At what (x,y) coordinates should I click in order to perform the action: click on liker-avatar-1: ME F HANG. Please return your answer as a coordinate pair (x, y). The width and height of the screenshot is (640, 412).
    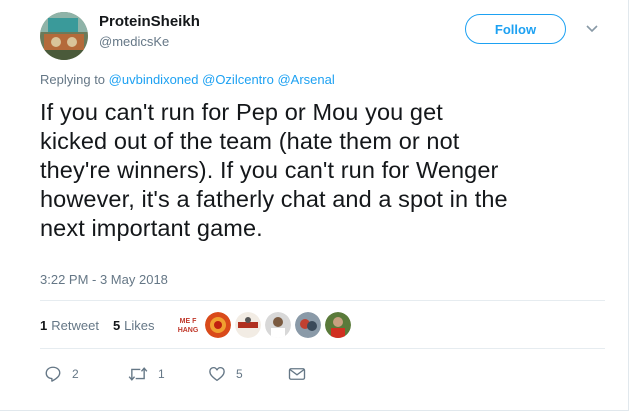
    Looking at the image, I should click on (188, 325).